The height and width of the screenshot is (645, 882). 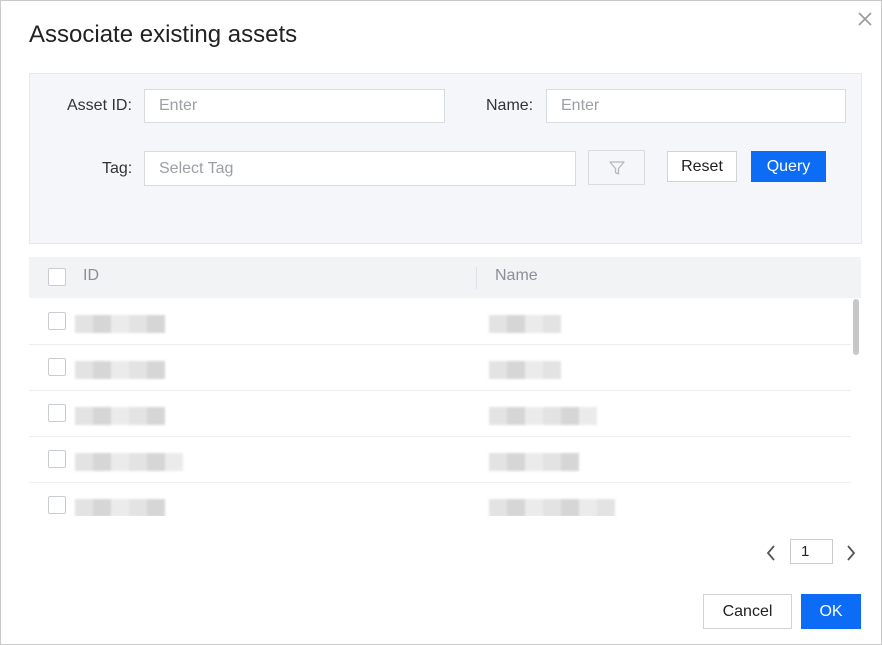 What do you see at coordinates (811, 551) in the screenshot?
I see `page-number-input` at bounding box center [811, 551].